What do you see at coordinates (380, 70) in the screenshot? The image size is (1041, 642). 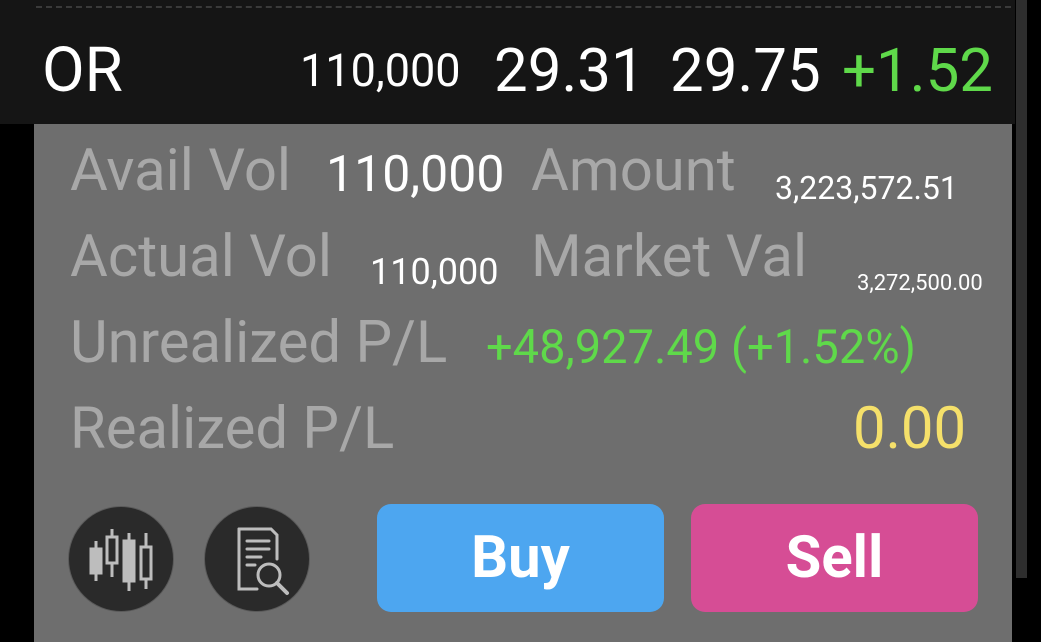 I see `position-volume: 110,000` at bounding box center [380, 70].